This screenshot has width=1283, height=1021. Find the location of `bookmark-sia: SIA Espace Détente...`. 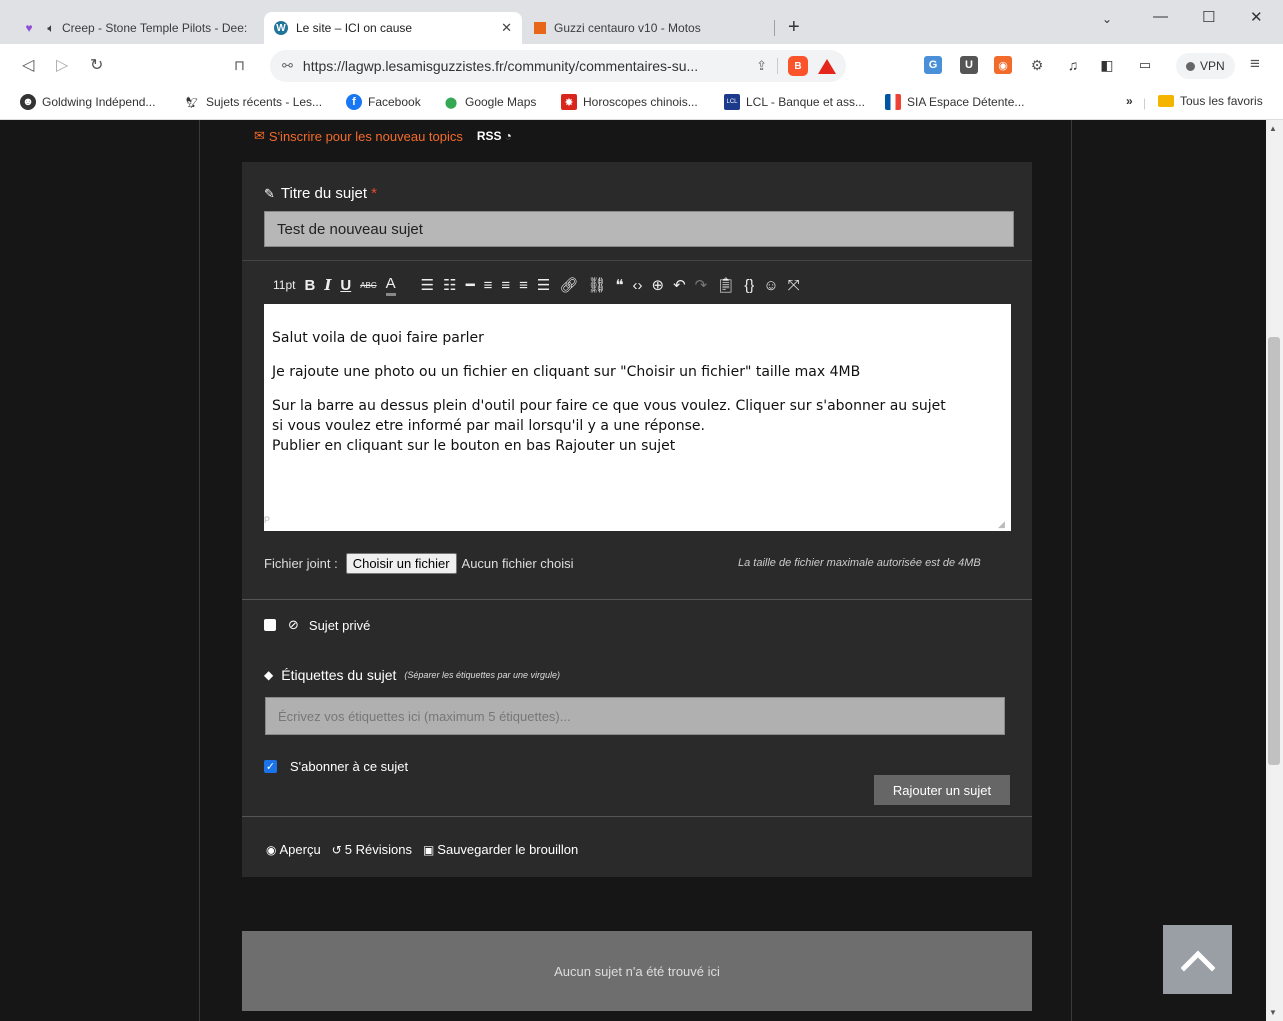

bookmark-sia: SIA Espace Détente... is located at coordinates (954, 102).